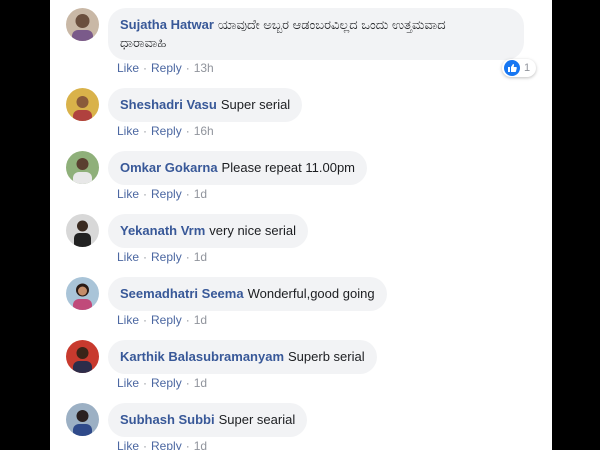  I want to click on comment-author: Omkar Gokarna, so click(169, 167).